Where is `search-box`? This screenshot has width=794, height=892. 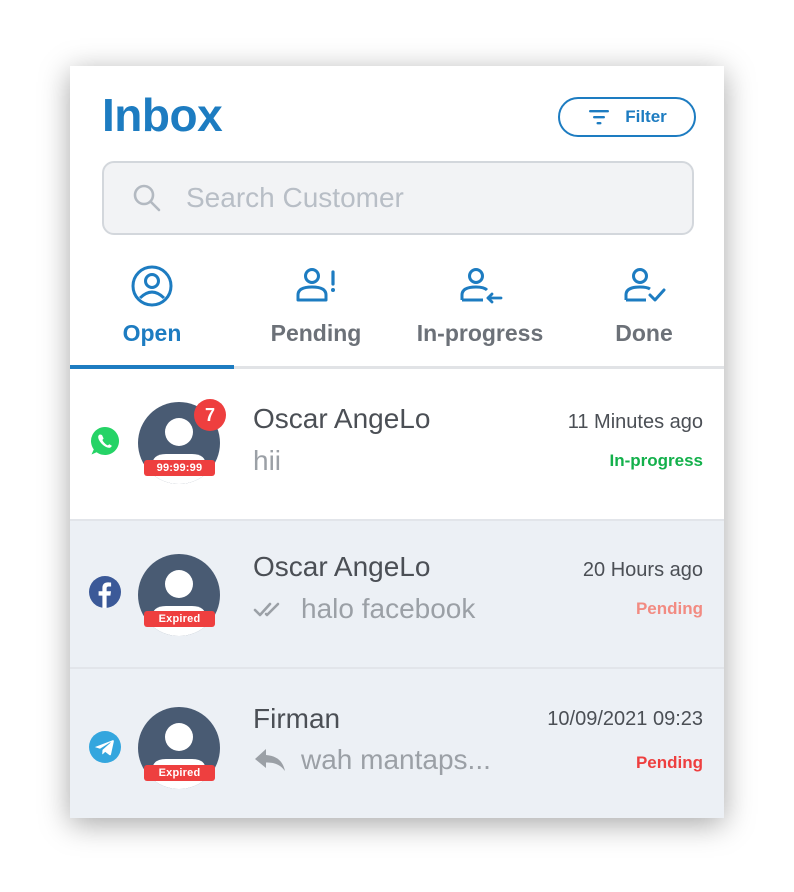 search-box is located at coordinates (398, 198).